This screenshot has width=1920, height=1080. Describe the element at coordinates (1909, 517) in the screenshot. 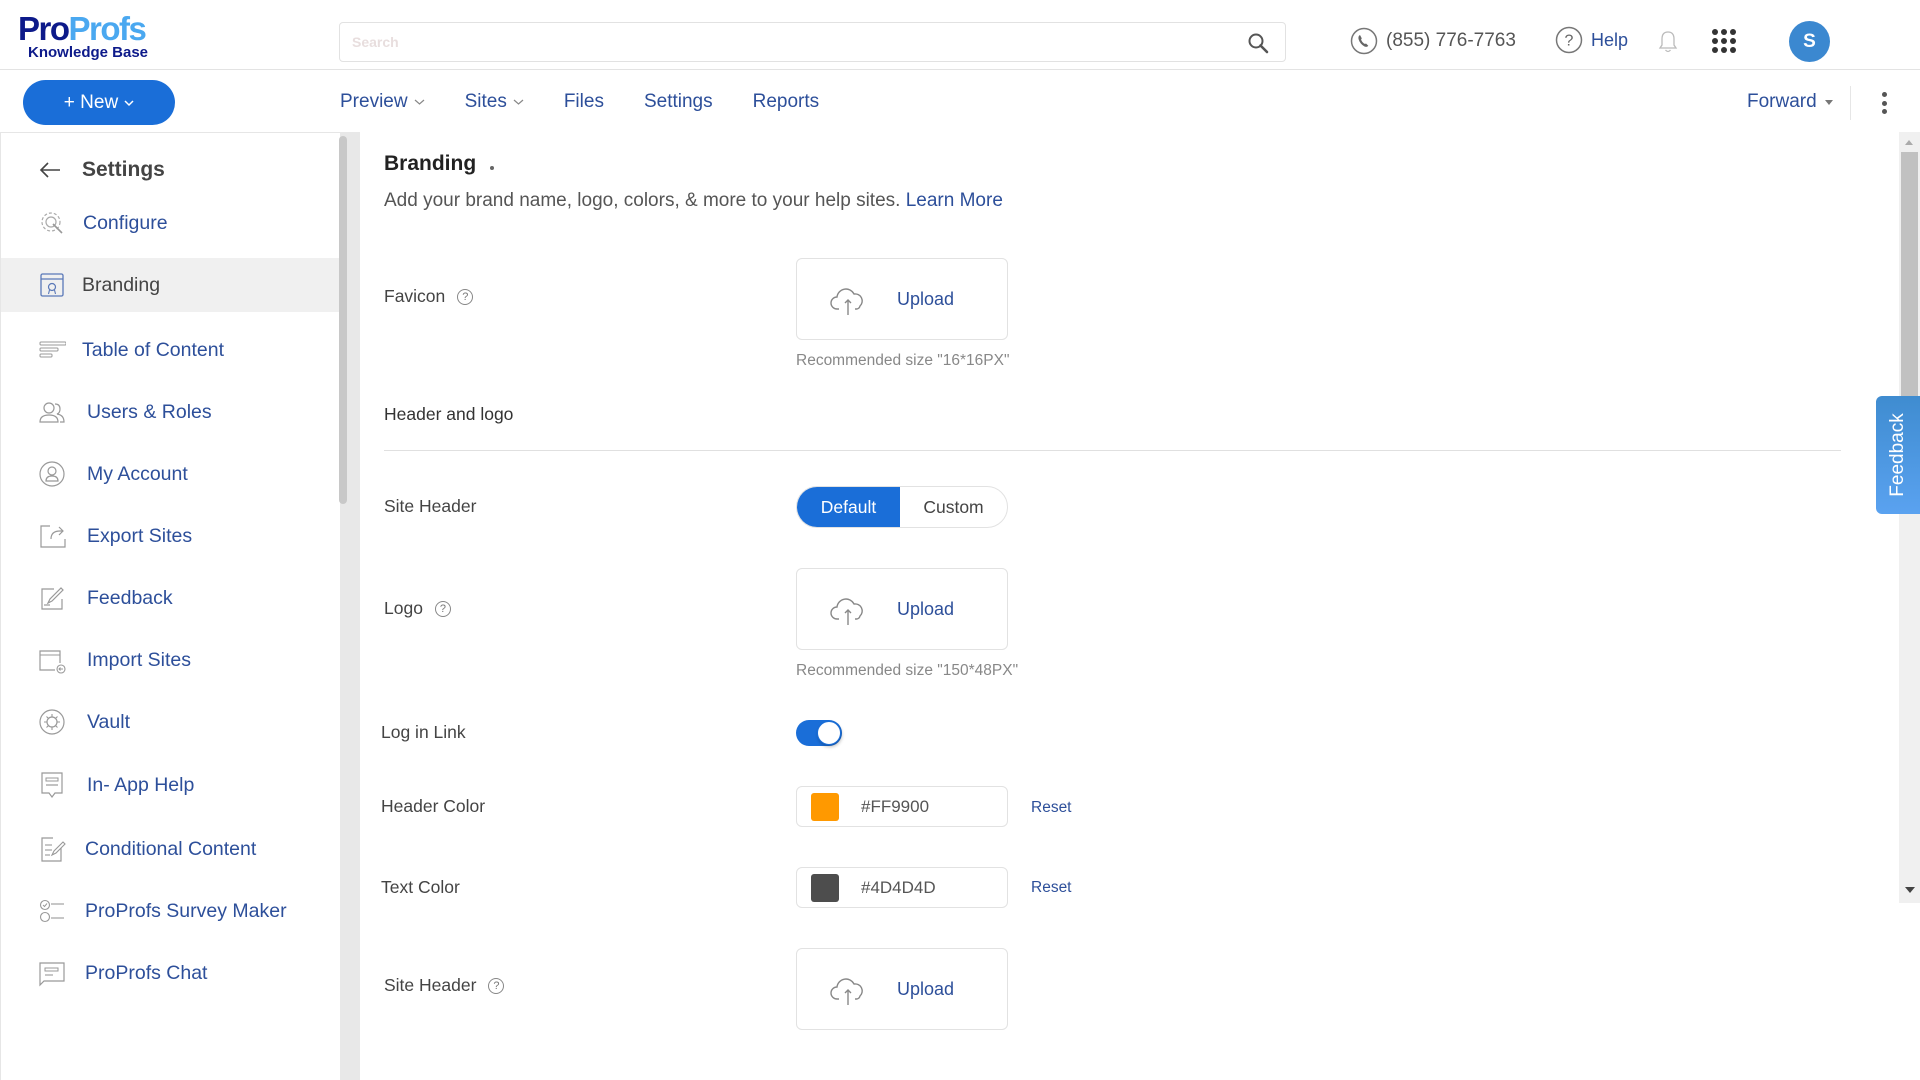

I see `main-scrollbar` at that location.